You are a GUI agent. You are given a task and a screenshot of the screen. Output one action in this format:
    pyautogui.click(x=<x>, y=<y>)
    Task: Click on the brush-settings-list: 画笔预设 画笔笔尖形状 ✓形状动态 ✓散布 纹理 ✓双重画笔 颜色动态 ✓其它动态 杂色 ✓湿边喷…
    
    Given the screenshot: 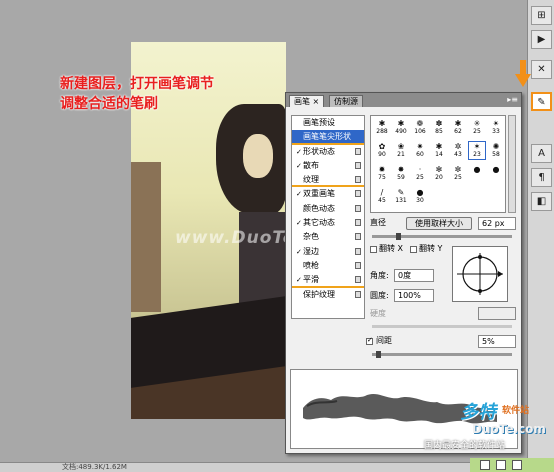 What is the action you would take?
    pyautogui.click(x=328, y=217)
    